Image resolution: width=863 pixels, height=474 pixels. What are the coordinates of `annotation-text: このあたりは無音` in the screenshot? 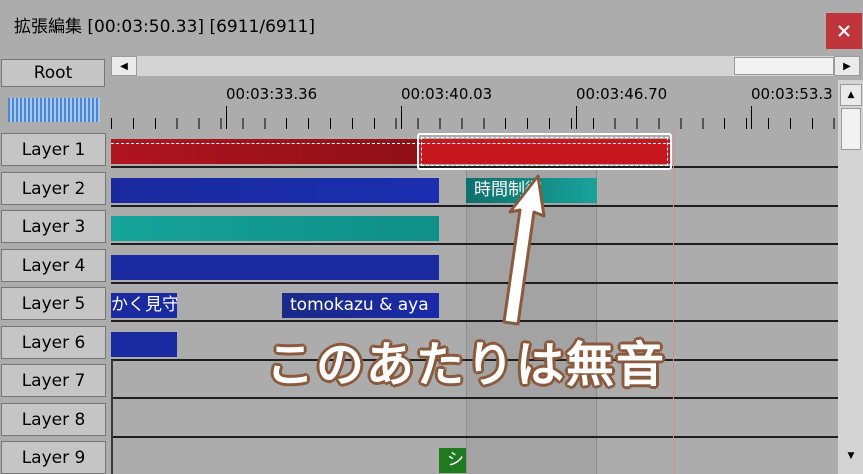 It's located at (466, 365).